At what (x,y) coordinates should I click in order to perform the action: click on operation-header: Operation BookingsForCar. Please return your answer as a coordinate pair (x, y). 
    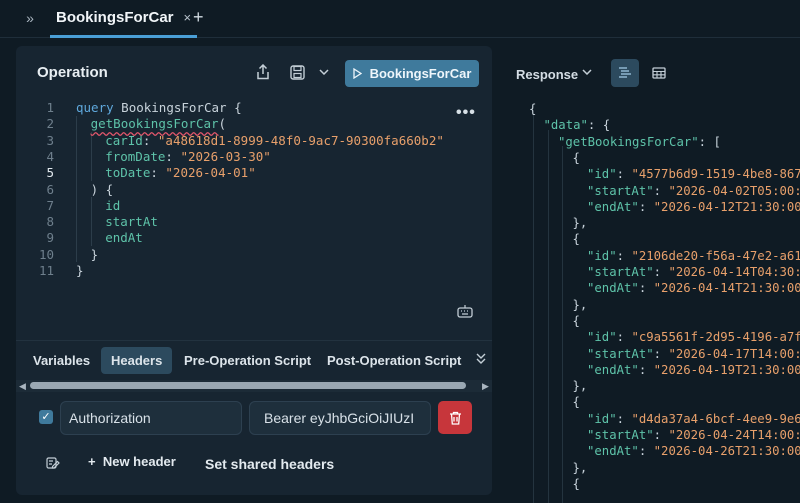
    Looking at the image, I should click on (254, 71).